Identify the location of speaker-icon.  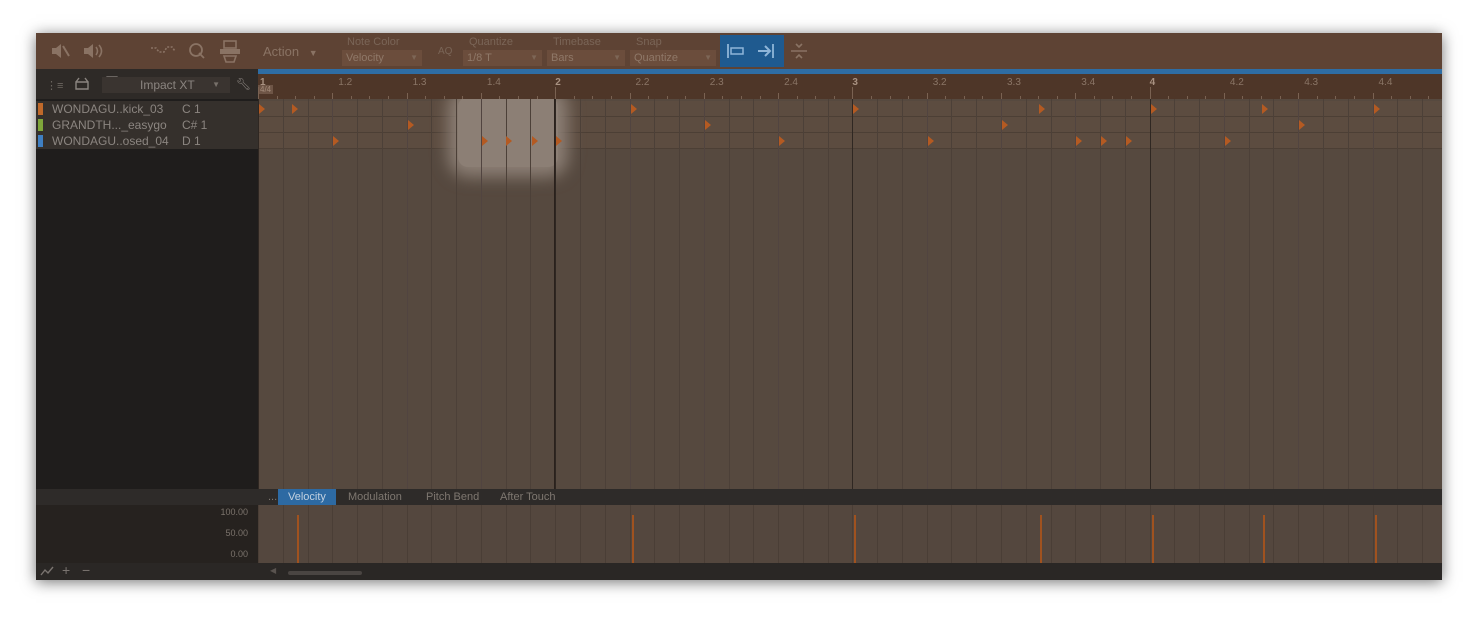
(93, 51).